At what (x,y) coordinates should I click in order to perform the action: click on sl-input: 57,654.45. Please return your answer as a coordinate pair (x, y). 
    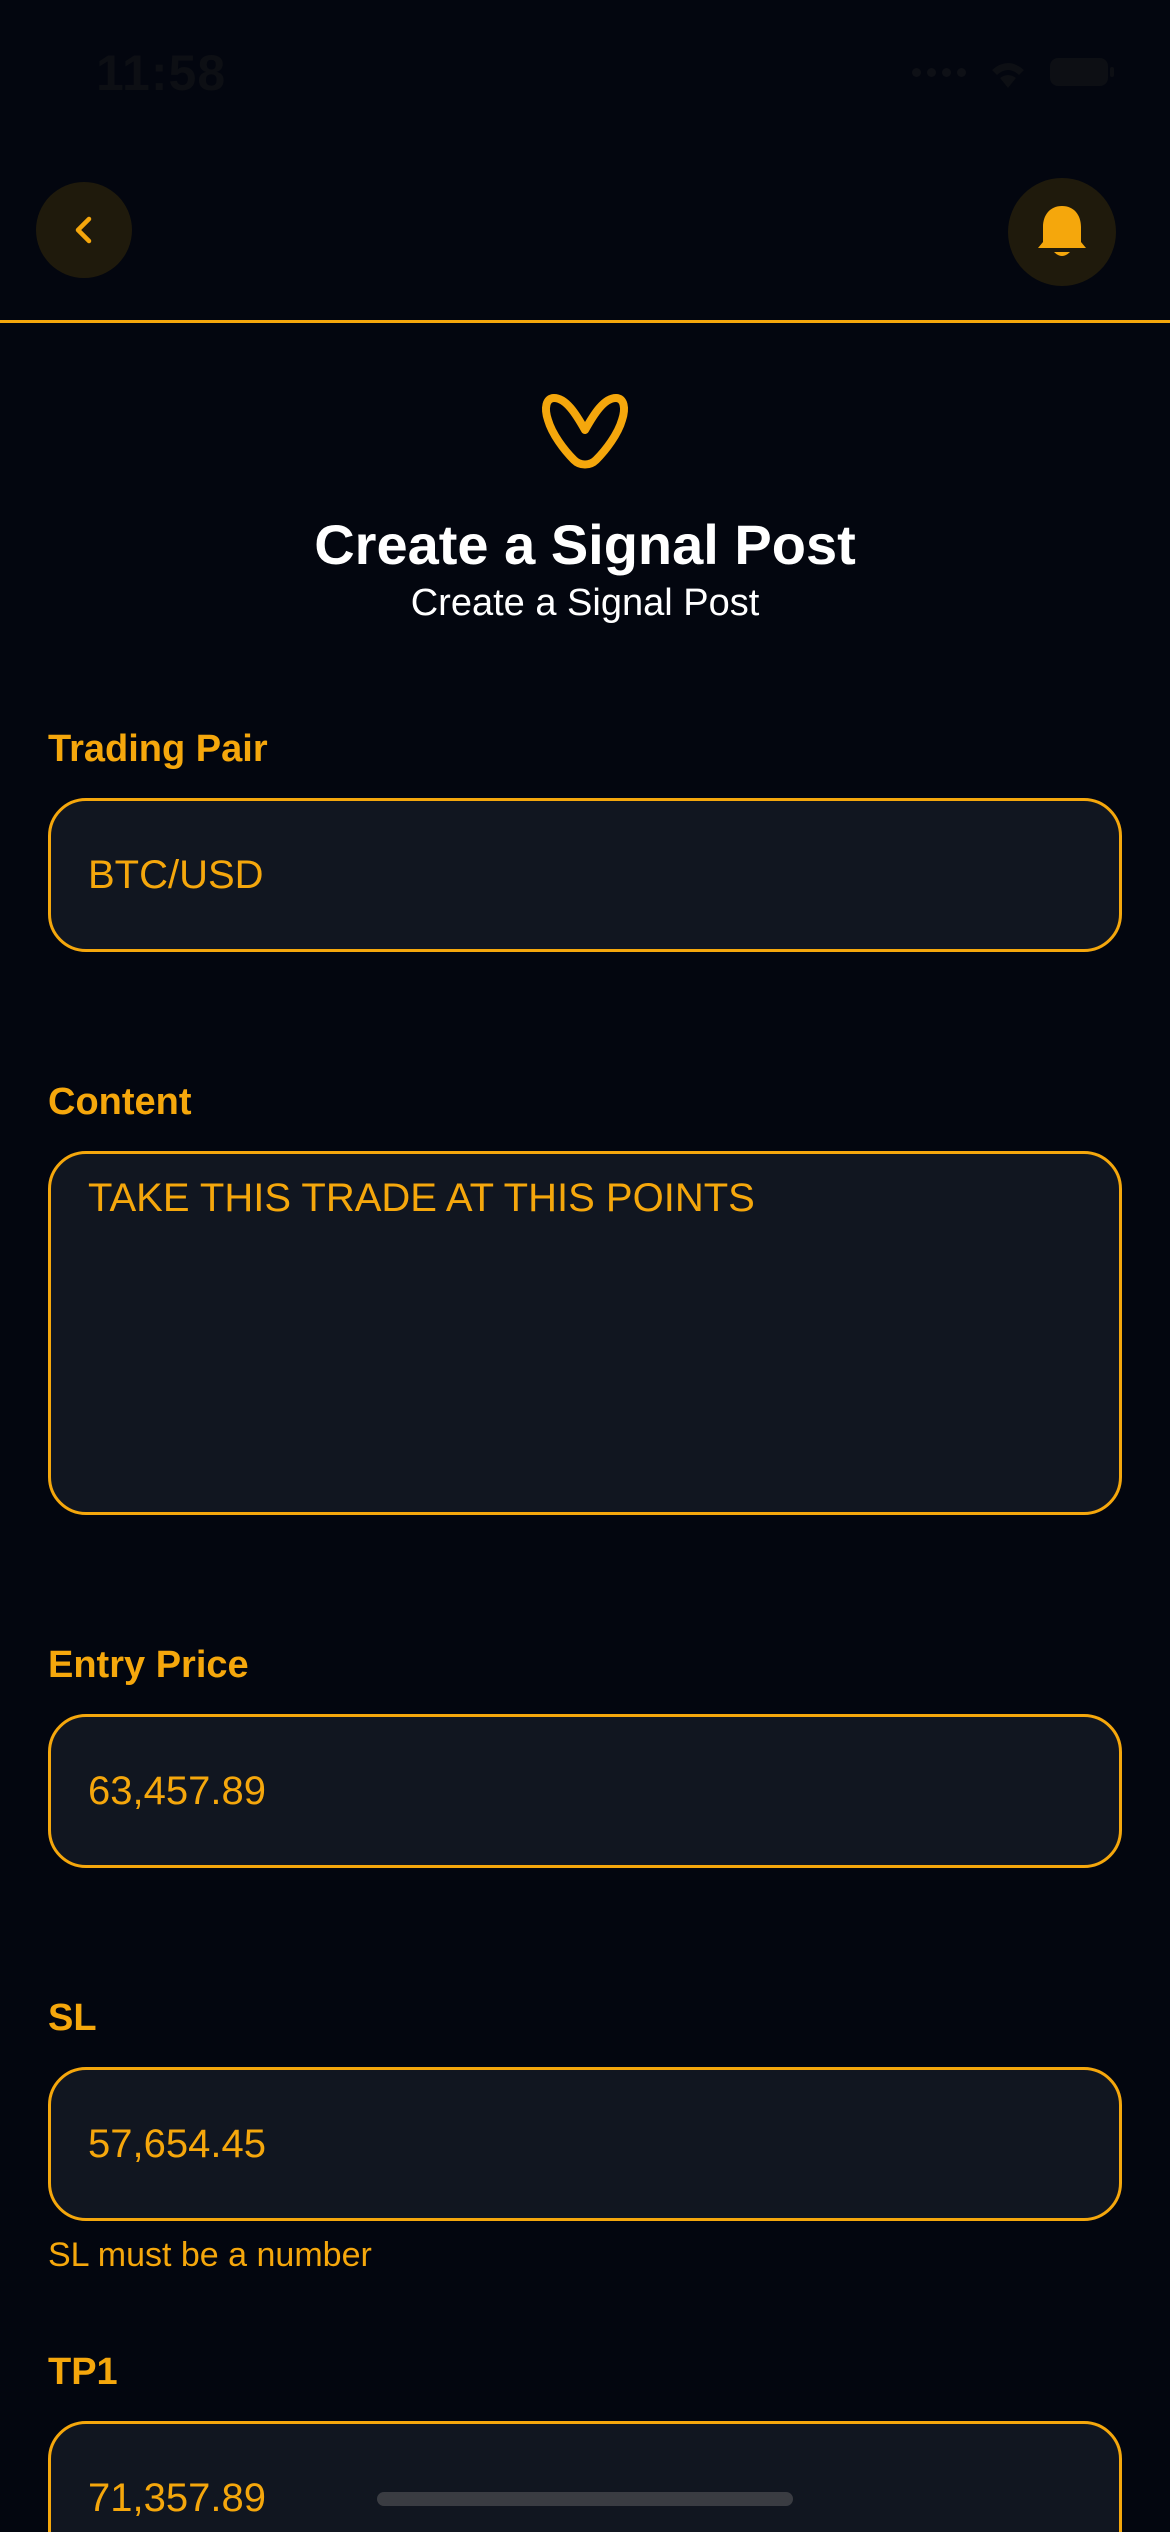
    Looking at the image, I should click on (585, 2144).